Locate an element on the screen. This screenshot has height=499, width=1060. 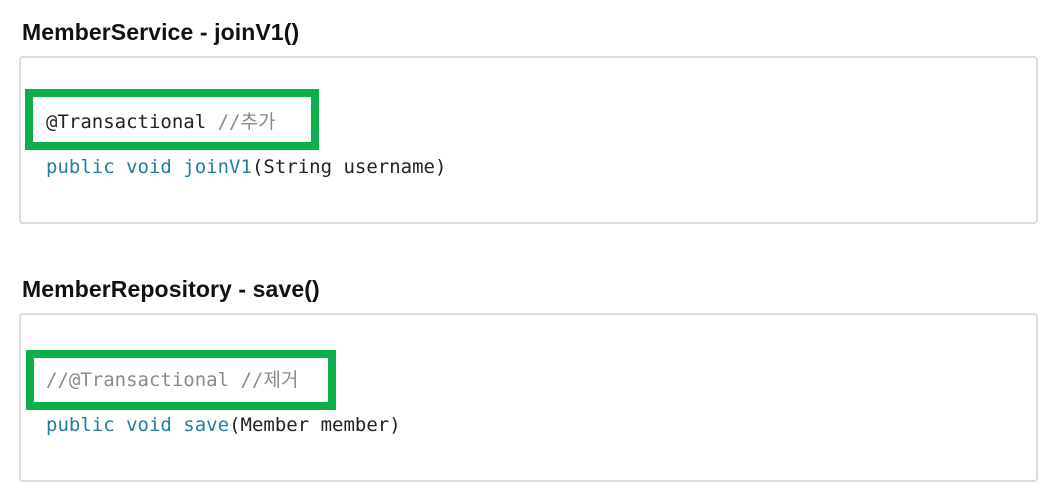
method-params: (Member member) is located at coordinates (315, 425).